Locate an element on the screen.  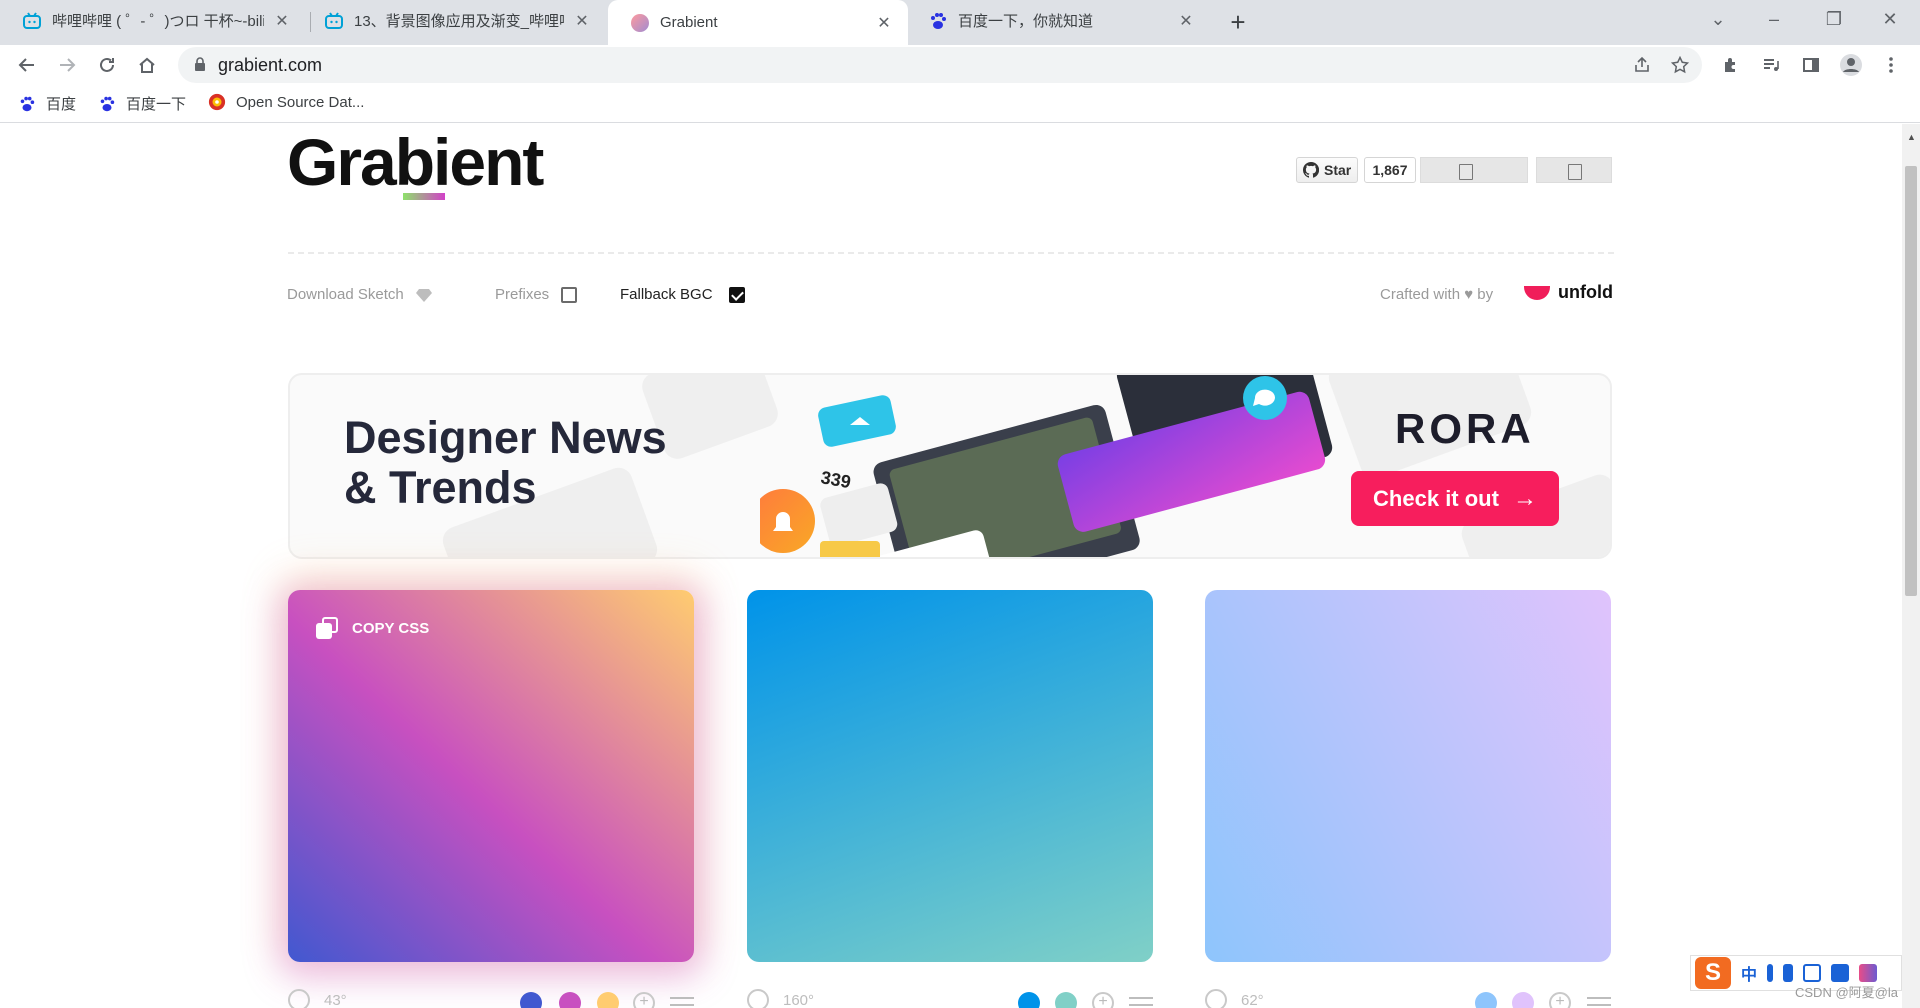
bookmark-baidu: 百度 is located at coordinates (47, 103).